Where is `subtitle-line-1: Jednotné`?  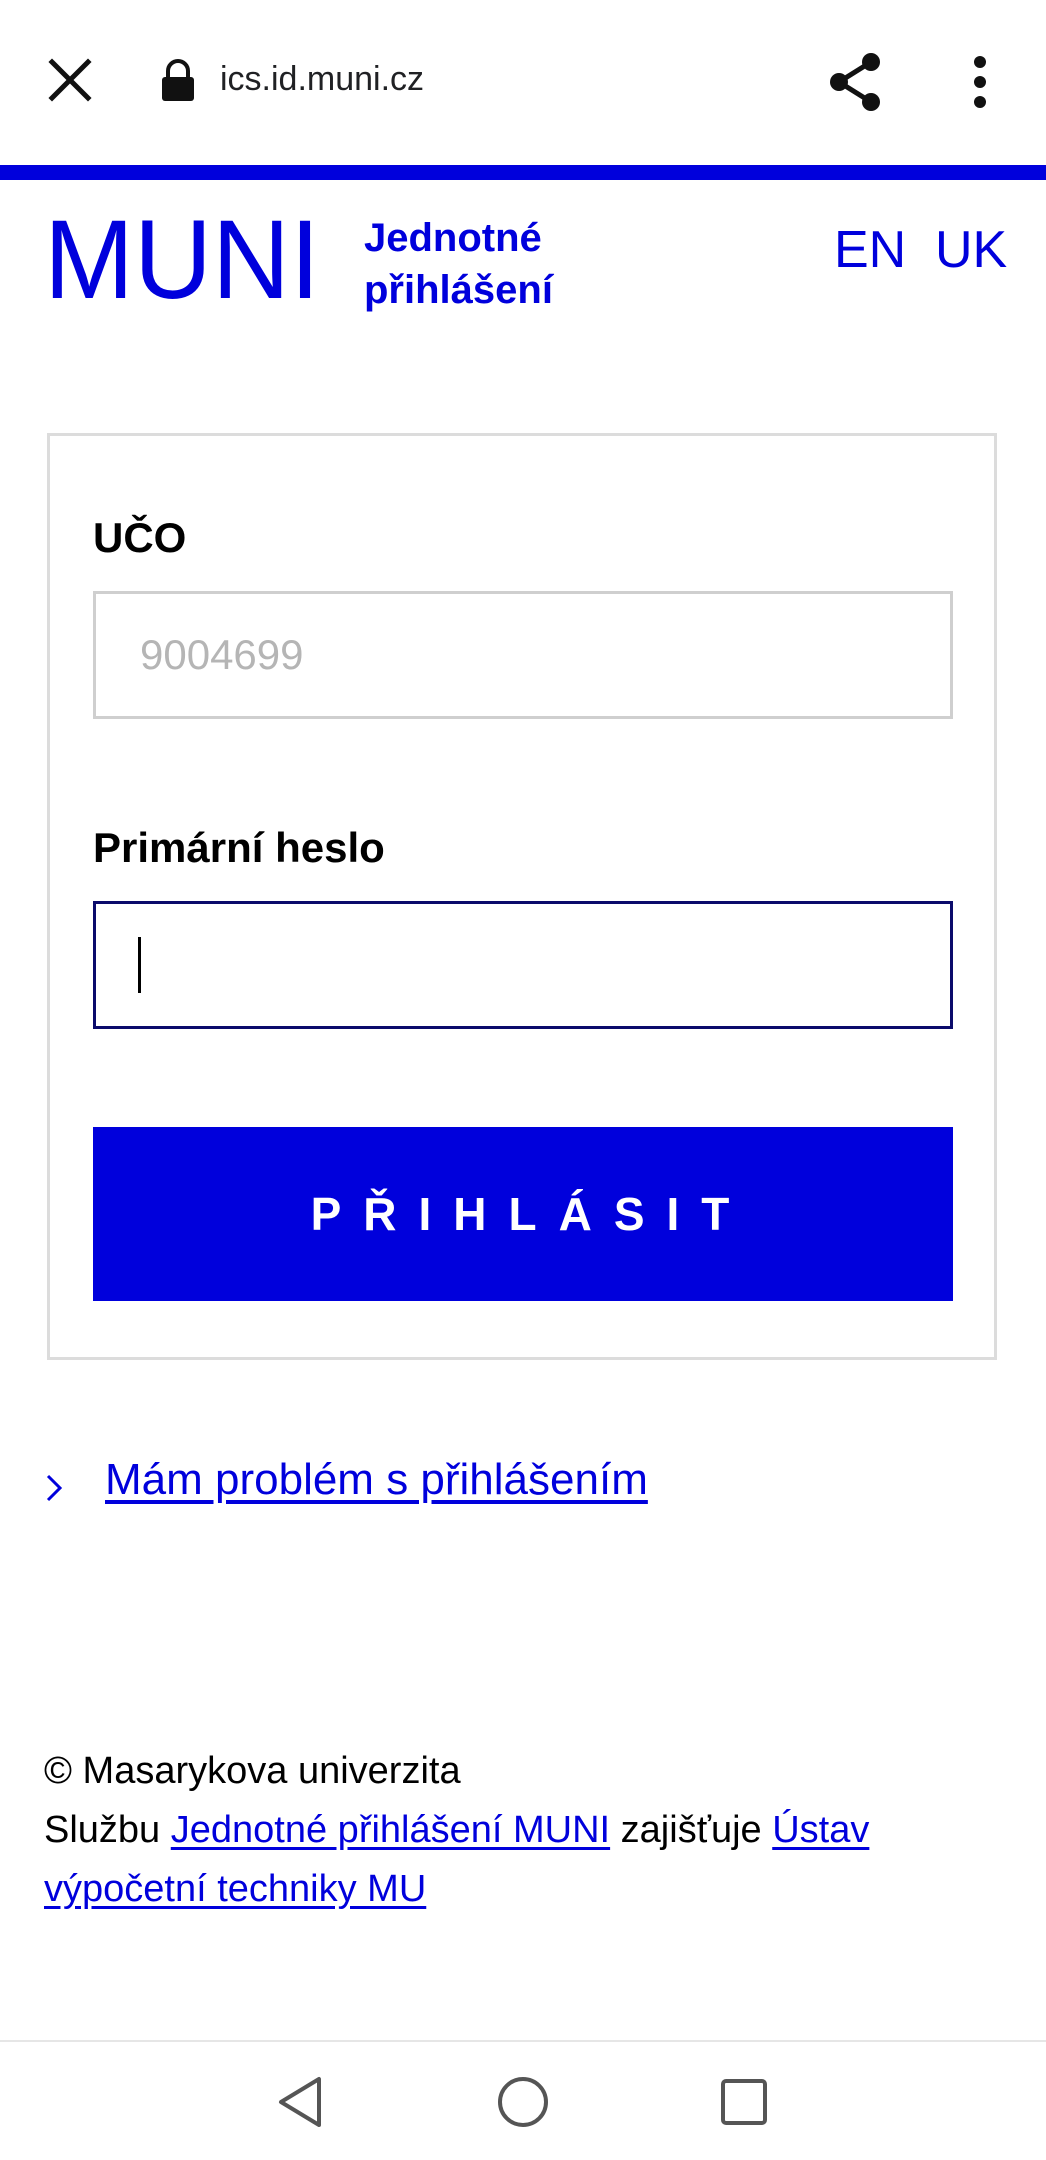 subtitle-line-1: Jednotné is located at coordinates (453, 238).